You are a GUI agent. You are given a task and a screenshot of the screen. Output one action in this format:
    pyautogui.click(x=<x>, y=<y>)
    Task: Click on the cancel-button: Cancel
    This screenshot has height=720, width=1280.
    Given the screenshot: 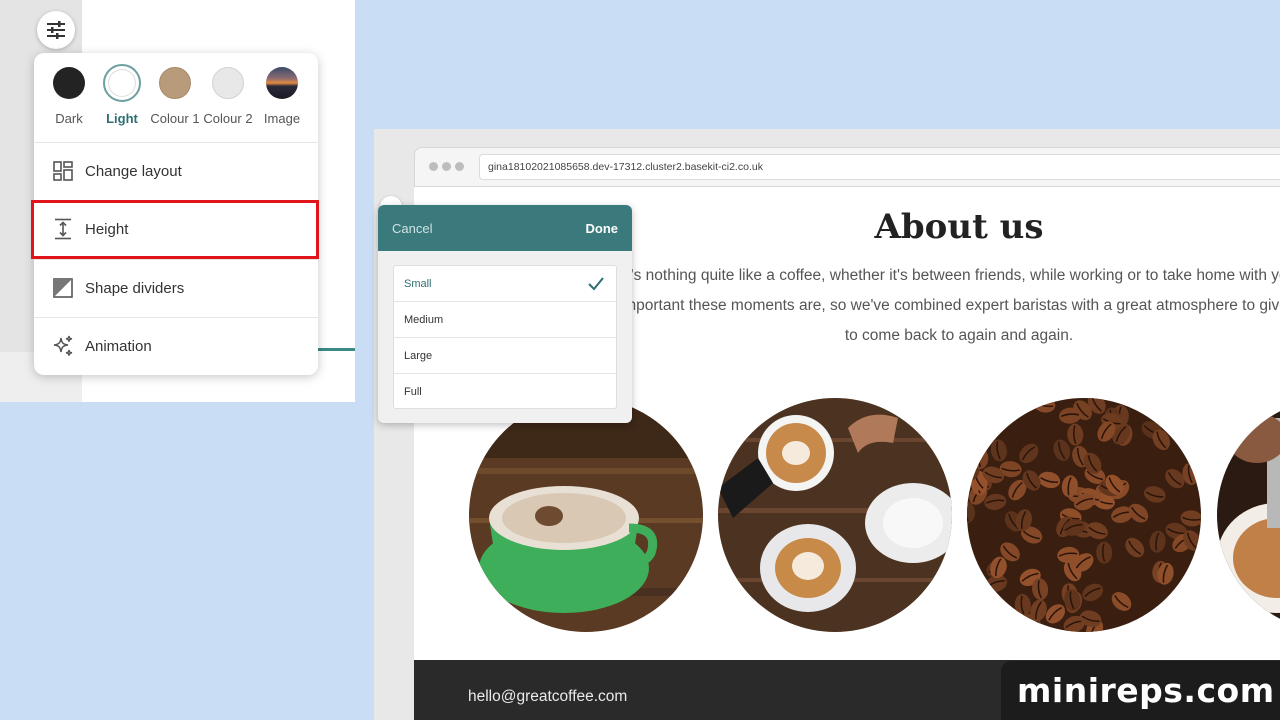 What is the action you would take?
    pyautogui.click(x=412, y=228)
    